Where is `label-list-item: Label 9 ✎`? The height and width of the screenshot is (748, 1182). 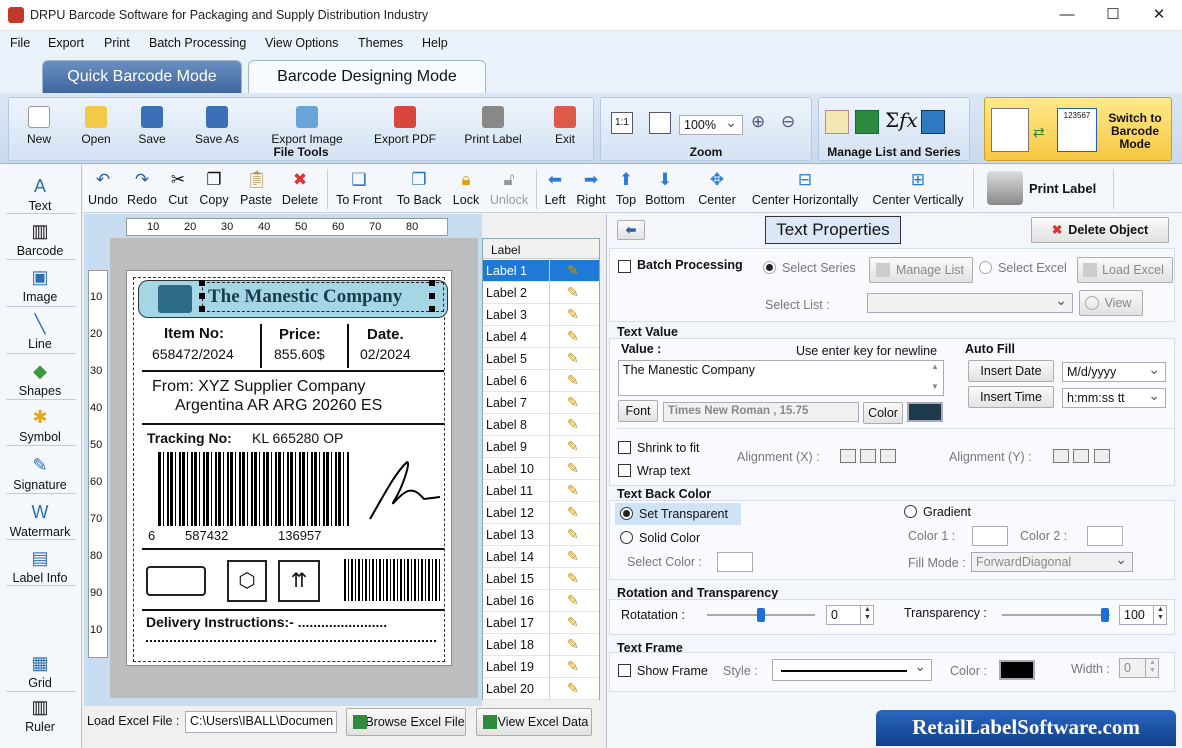
label-list-item: Label 9 ✎ is located at coordinates (541, 447).